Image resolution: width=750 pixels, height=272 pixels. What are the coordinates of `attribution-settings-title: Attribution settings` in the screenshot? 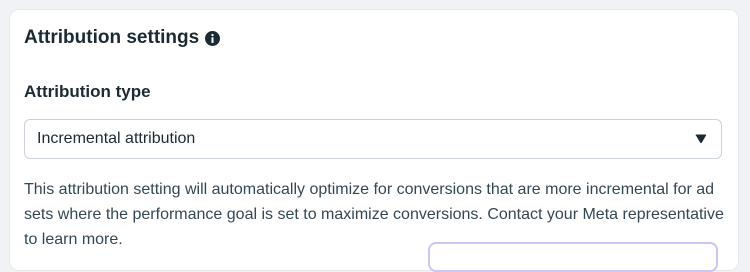 It's located at (112, 37).